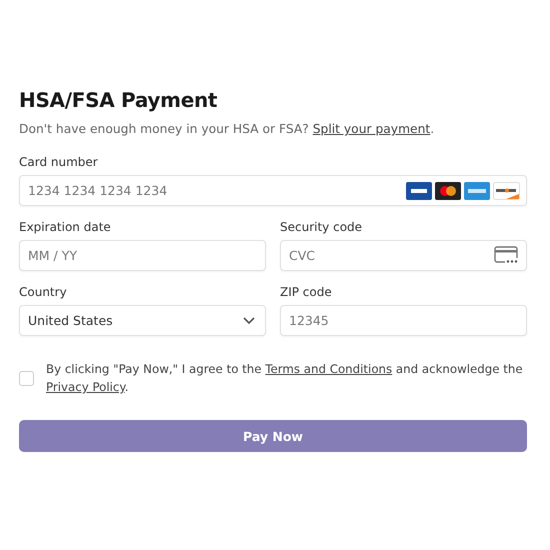 The width and height of the screenshot is (550, 550). I want to click on agree-checkbox, so click(26, 378).